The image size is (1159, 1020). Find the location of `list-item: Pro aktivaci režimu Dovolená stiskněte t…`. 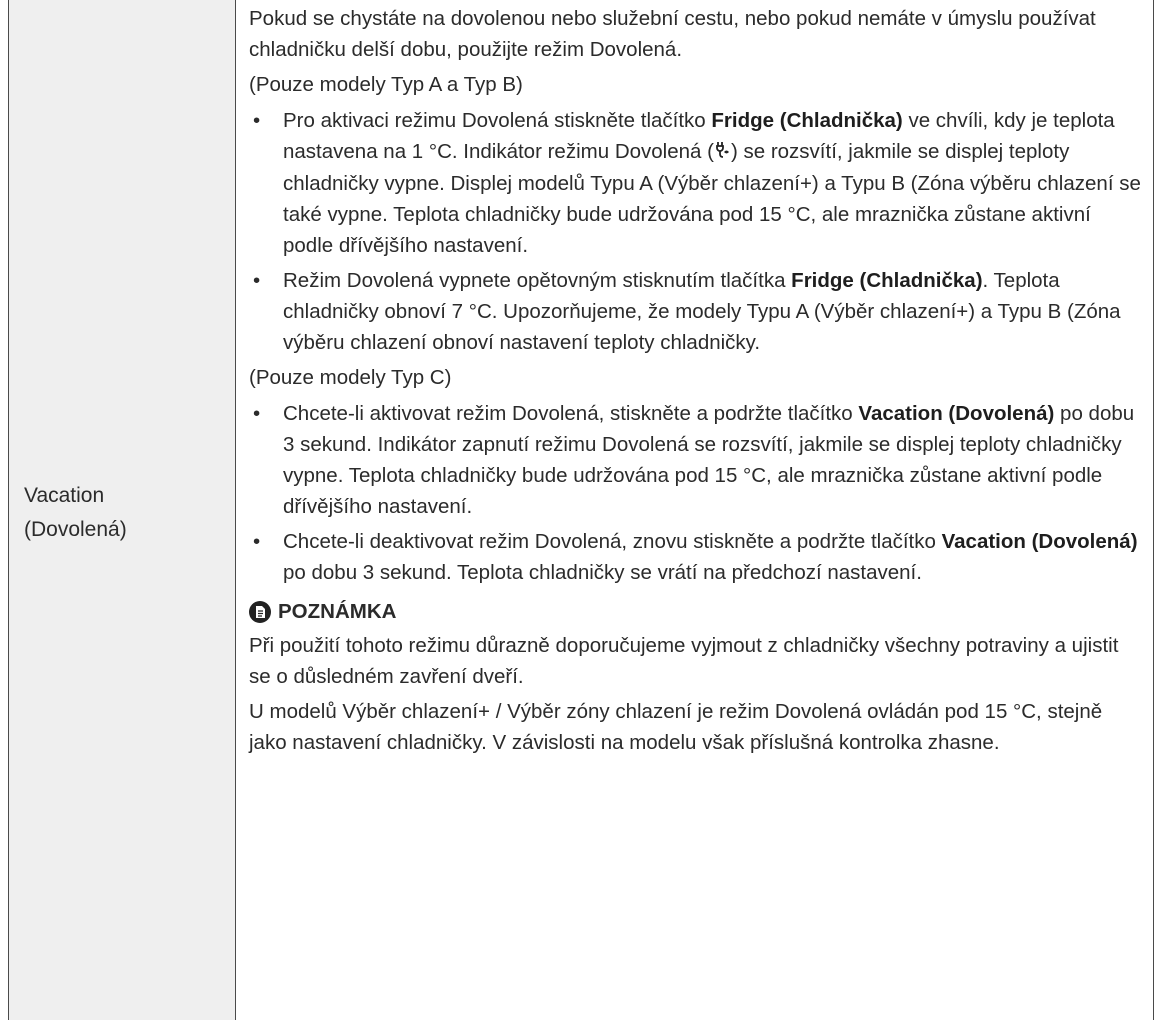

list-item: Pro aktivaci režimu Dovolená stiskněte t… is located at coordinates (695, 183).